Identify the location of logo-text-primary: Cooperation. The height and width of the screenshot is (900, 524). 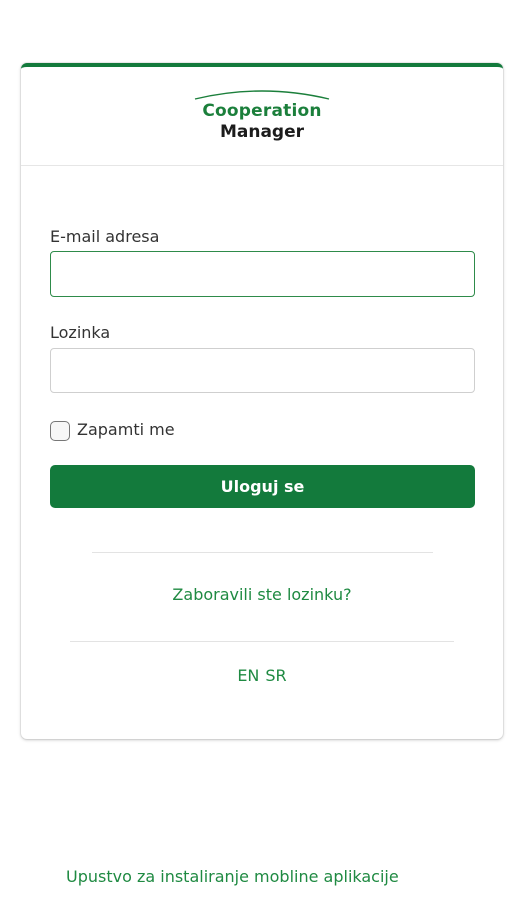
(262, 111).